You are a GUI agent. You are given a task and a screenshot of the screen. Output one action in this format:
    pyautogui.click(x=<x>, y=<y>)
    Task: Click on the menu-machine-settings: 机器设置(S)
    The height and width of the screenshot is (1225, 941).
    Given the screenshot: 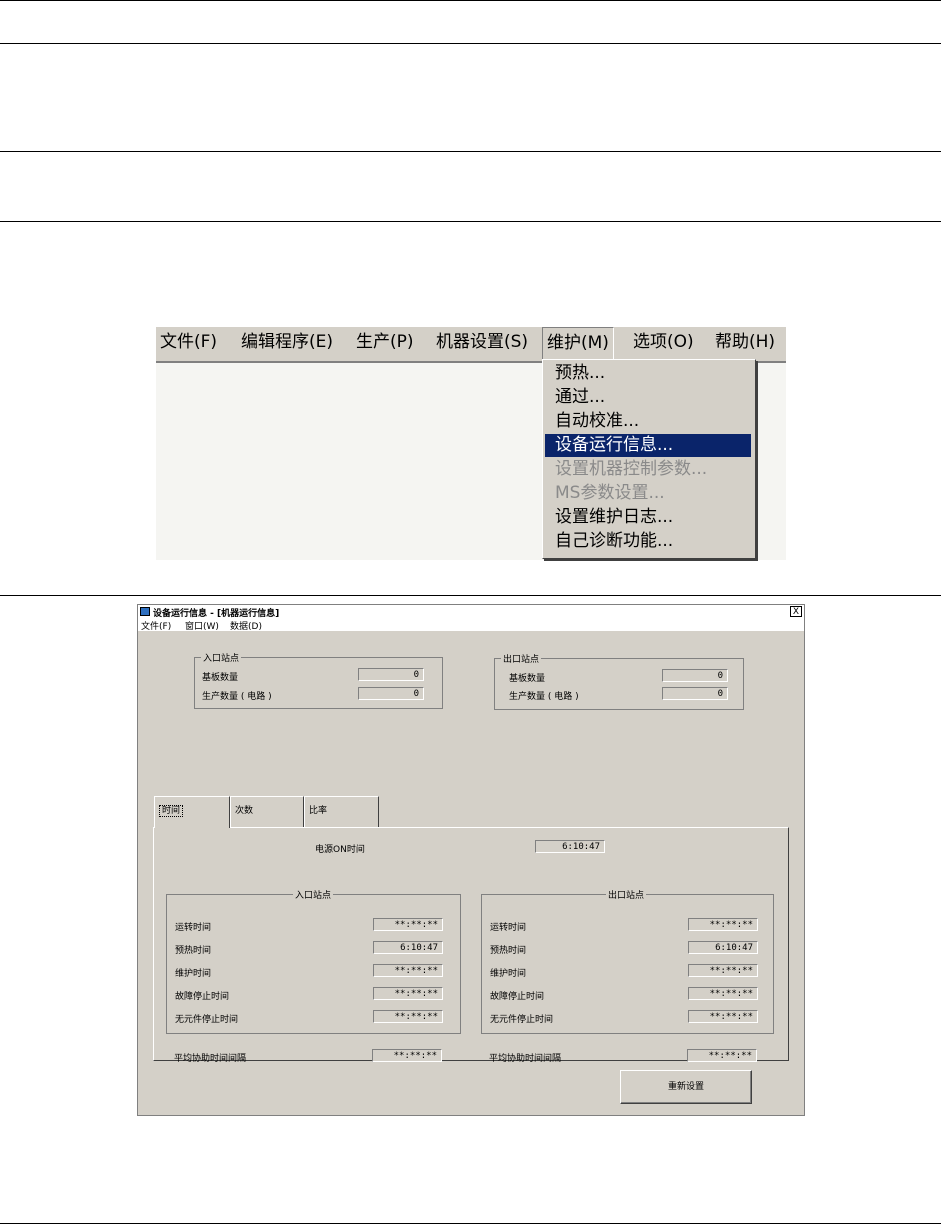 What is the action you would take?
    pyautogui.click(x=482, y=343)
    